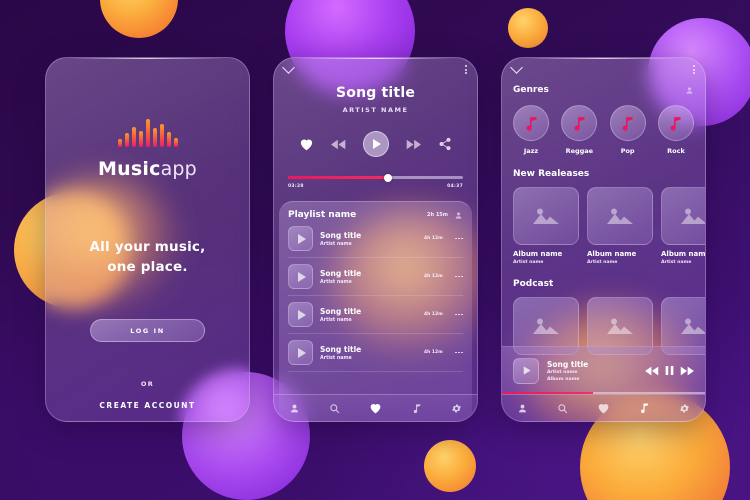 This screenshot has width=750, height=500. I want to click on pause-icon, so click(669, 370).